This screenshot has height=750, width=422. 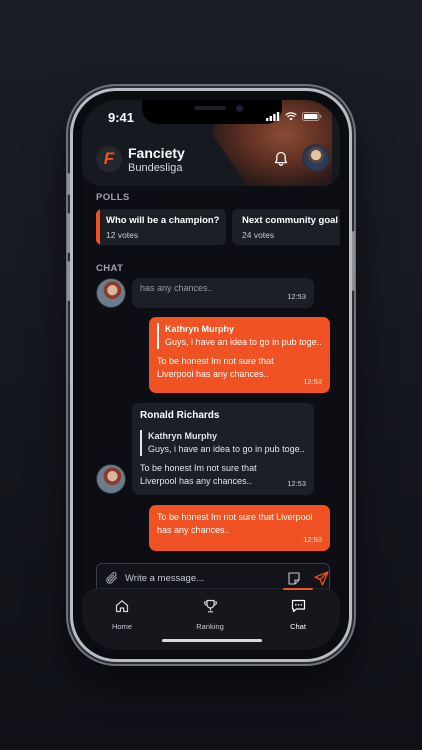 I want to click on status-bar: 9:41, so click(x=211, y=115).